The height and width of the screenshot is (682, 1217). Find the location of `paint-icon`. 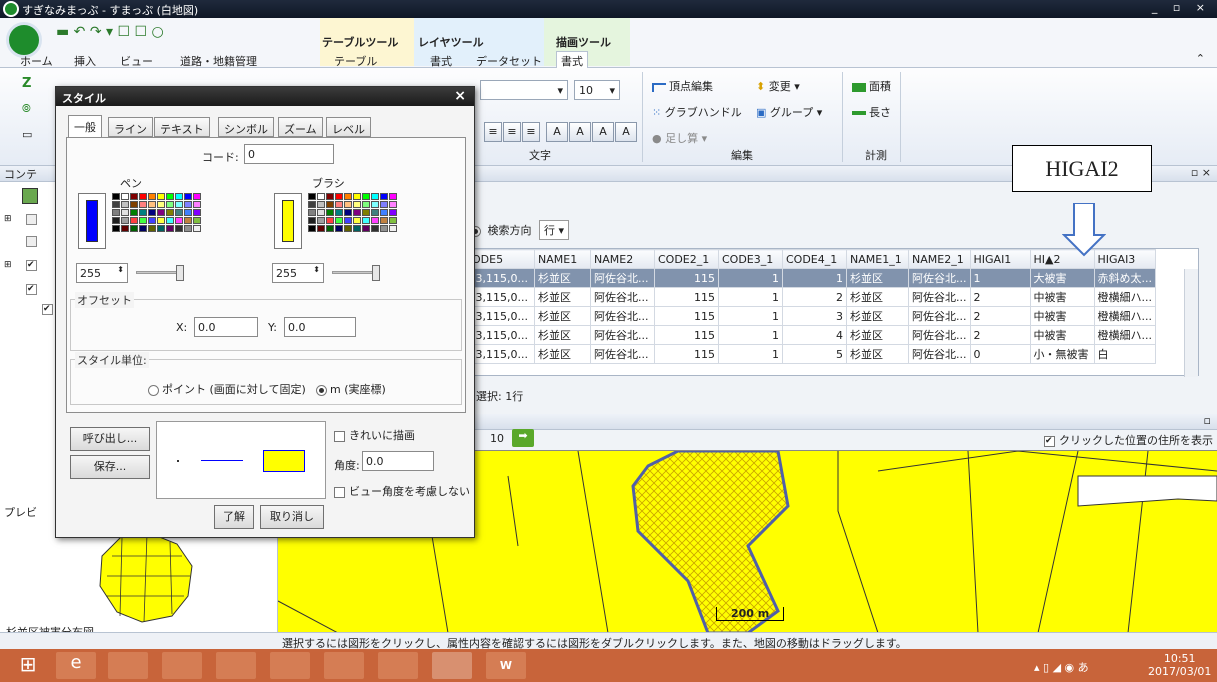

paint-icon is located at coordinates (236, 665).